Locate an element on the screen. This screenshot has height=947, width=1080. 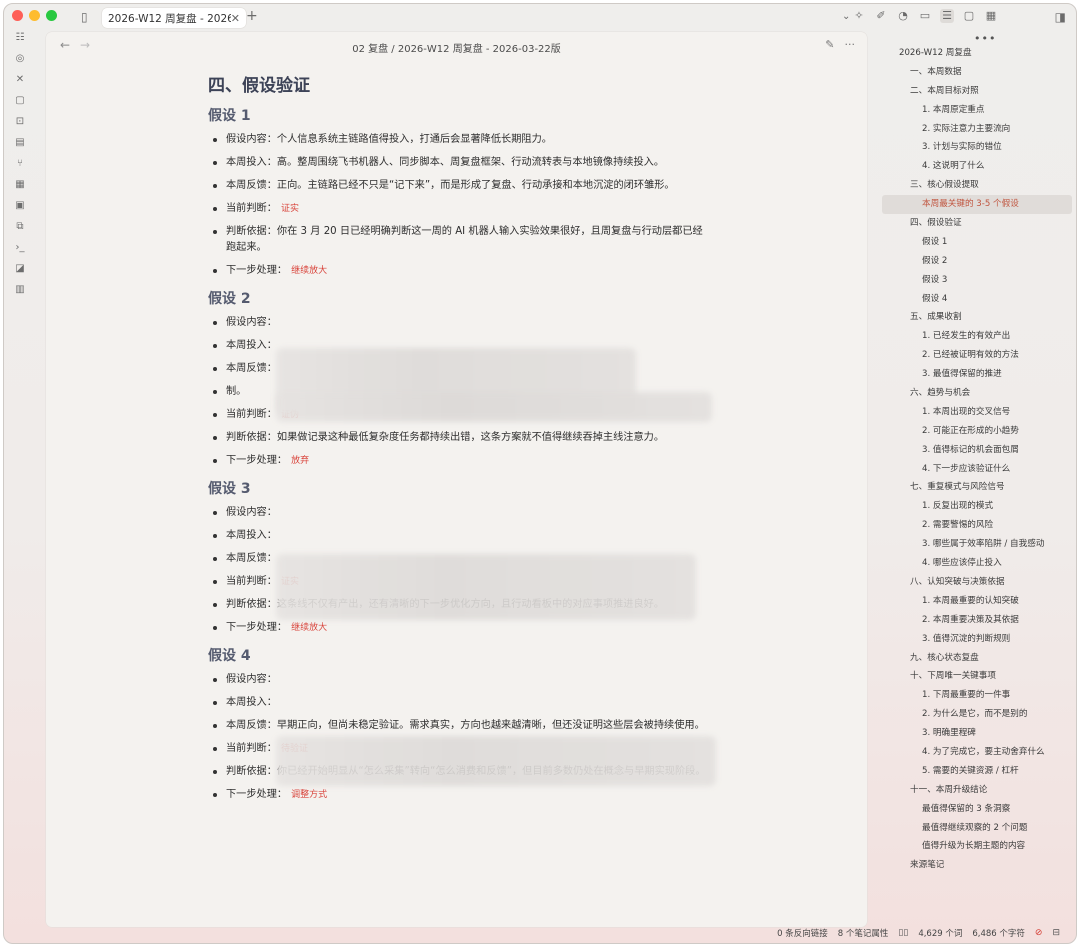
inbox-icon: ⊡ is located at coordinates (20, 122).